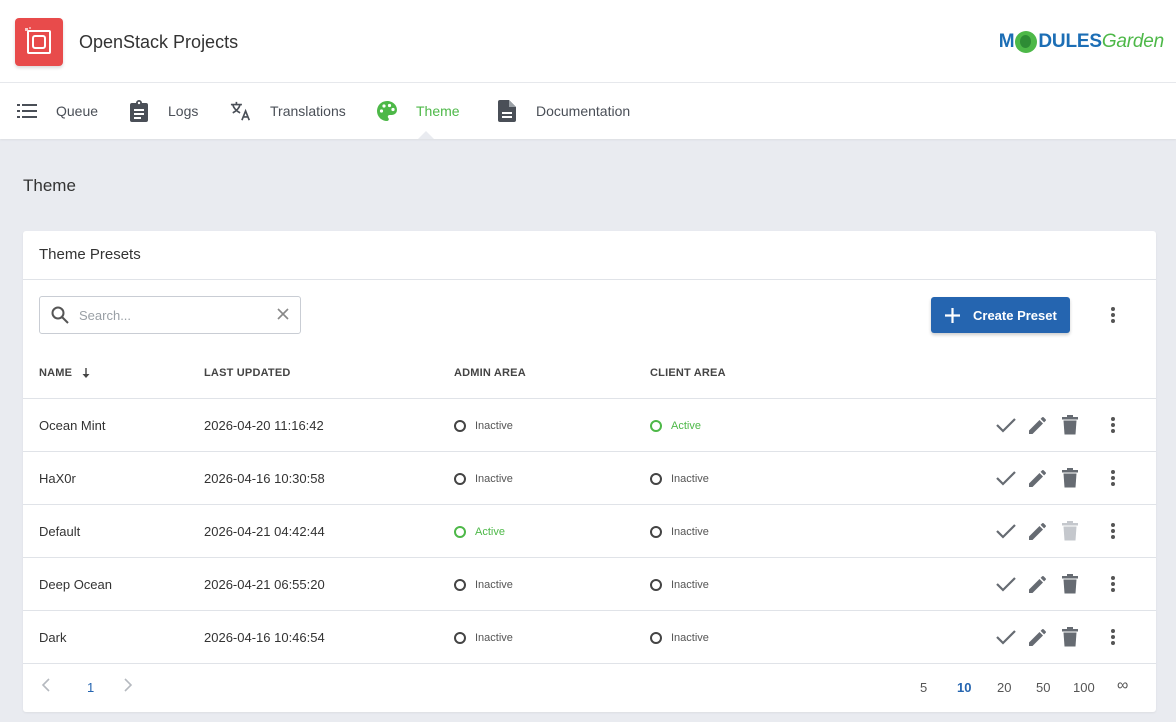 The width and height of the screenshot is (1176, 722). What do you see at coordinates (174, 315) in the screenshot?
I see `search-input` at bounding box center [174, 315].